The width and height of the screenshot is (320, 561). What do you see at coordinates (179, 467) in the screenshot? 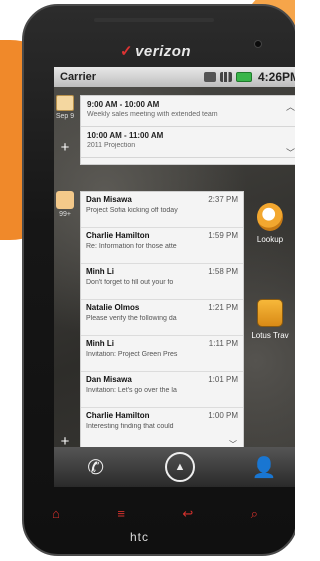
I see `launcher-icon: ▲` at bounding box center [179, 467].